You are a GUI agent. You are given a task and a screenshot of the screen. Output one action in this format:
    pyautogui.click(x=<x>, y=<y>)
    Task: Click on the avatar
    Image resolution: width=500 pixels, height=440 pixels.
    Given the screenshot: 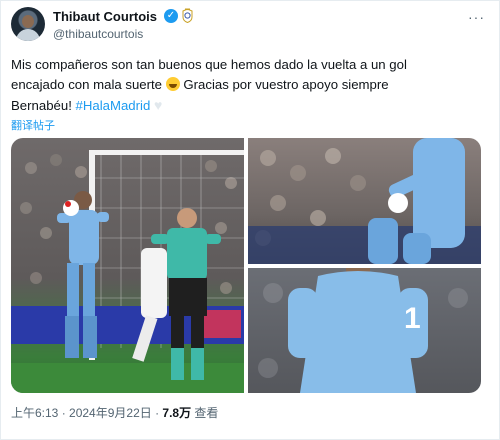 What is the action you would take?
    pyautogui.click(x=28, y=24)
    